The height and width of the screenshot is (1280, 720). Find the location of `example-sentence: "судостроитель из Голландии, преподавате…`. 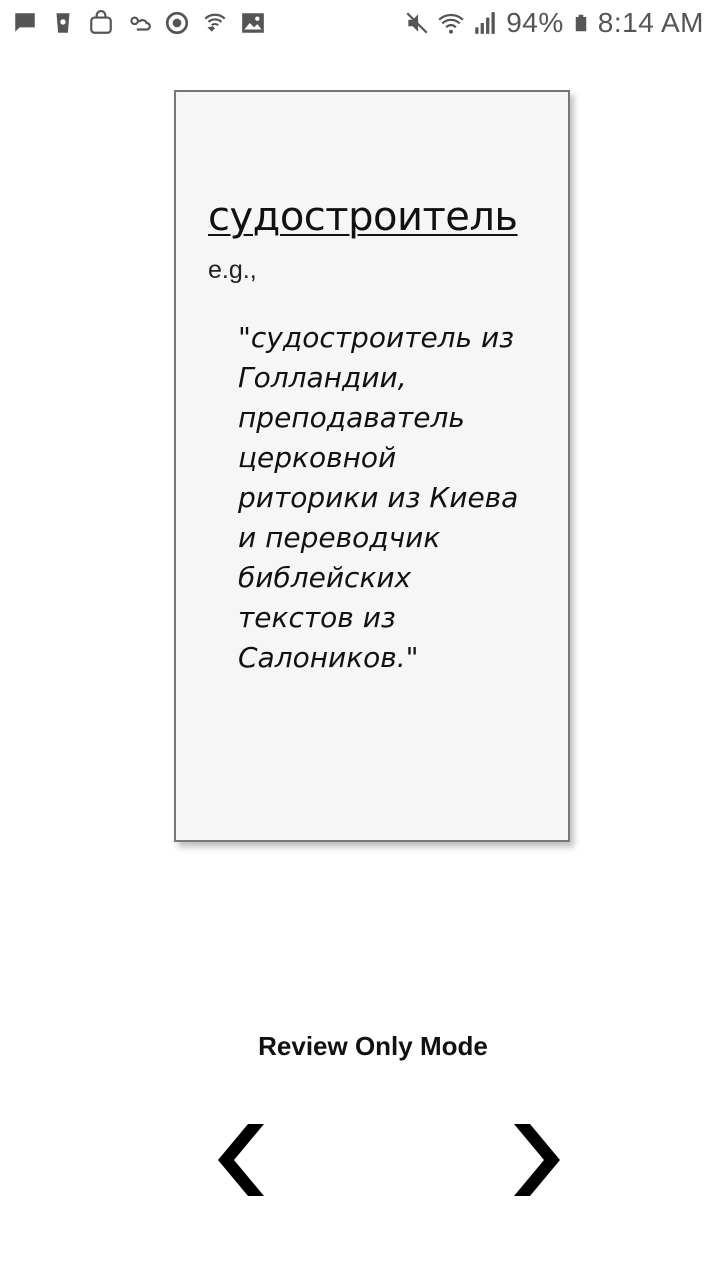

example-sentence: "судостроитель из Голландии, преподавате… is located at coordinates (378, 497).